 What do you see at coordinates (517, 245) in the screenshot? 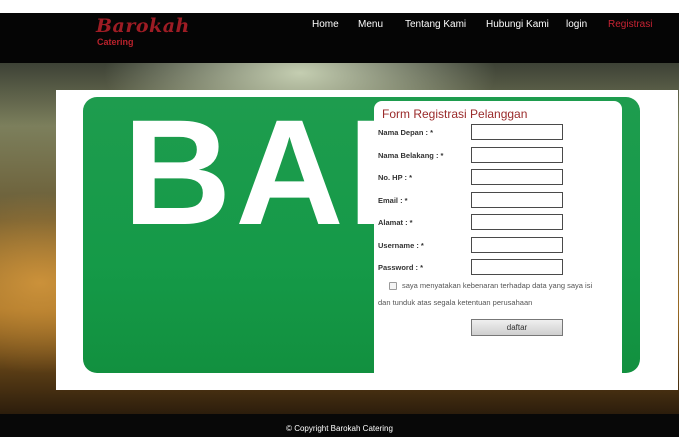
I see `username-input` at bounding box center [517, 245].